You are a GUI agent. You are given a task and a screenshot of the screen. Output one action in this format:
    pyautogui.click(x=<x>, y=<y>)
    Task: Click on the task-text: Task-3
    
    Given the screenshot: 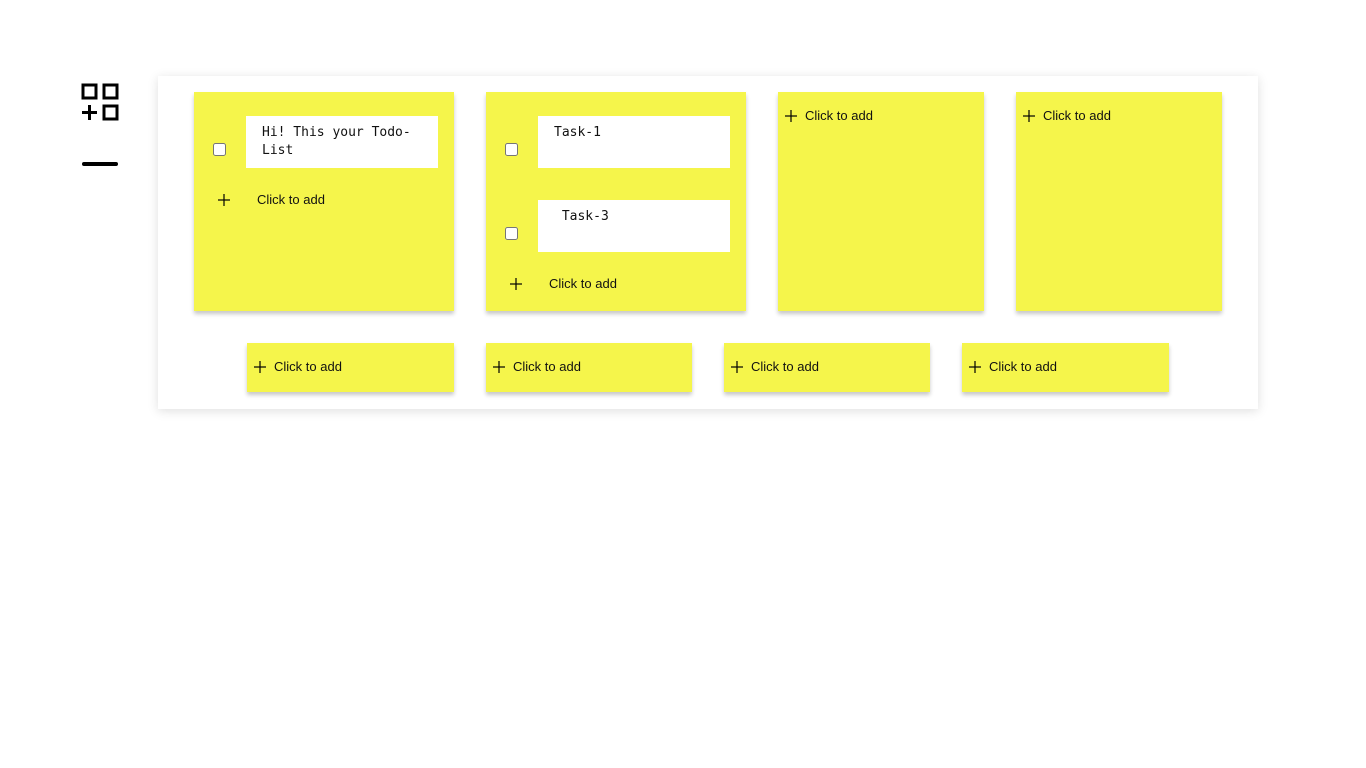 What is the action you would take?
    pyautogui.click(x=634, y=226)
    